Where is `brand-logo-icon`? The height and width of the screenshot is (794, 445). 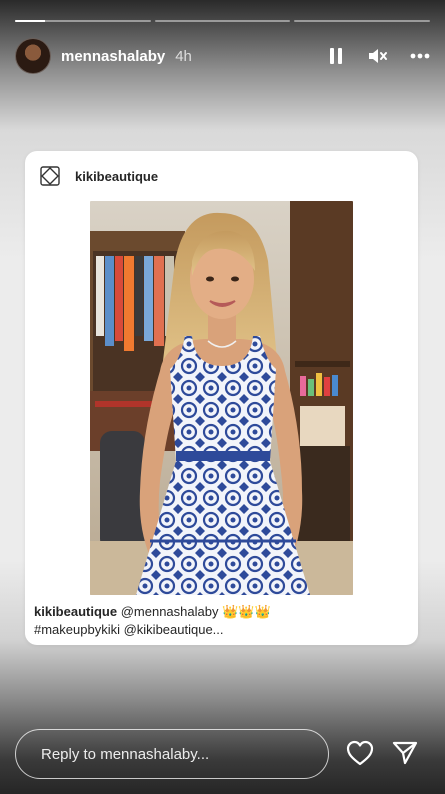 brand-logo-icon is located at coordinates (50, 176).